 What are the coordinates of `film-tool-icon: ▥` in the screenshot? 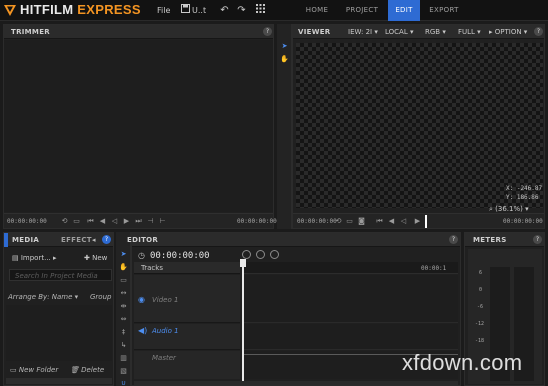 It's located at (123, 358).